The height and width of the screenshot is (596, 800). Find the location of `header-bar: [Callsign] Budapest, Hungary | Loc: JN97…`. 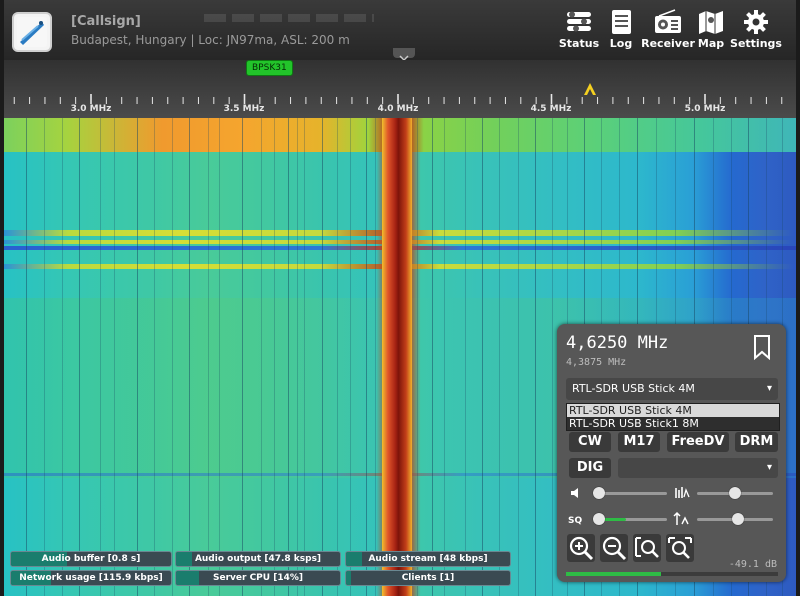

header-bar: [Callsign] Budapest, Hungary | Loc: JN97… is located at coordinates (400, 31).